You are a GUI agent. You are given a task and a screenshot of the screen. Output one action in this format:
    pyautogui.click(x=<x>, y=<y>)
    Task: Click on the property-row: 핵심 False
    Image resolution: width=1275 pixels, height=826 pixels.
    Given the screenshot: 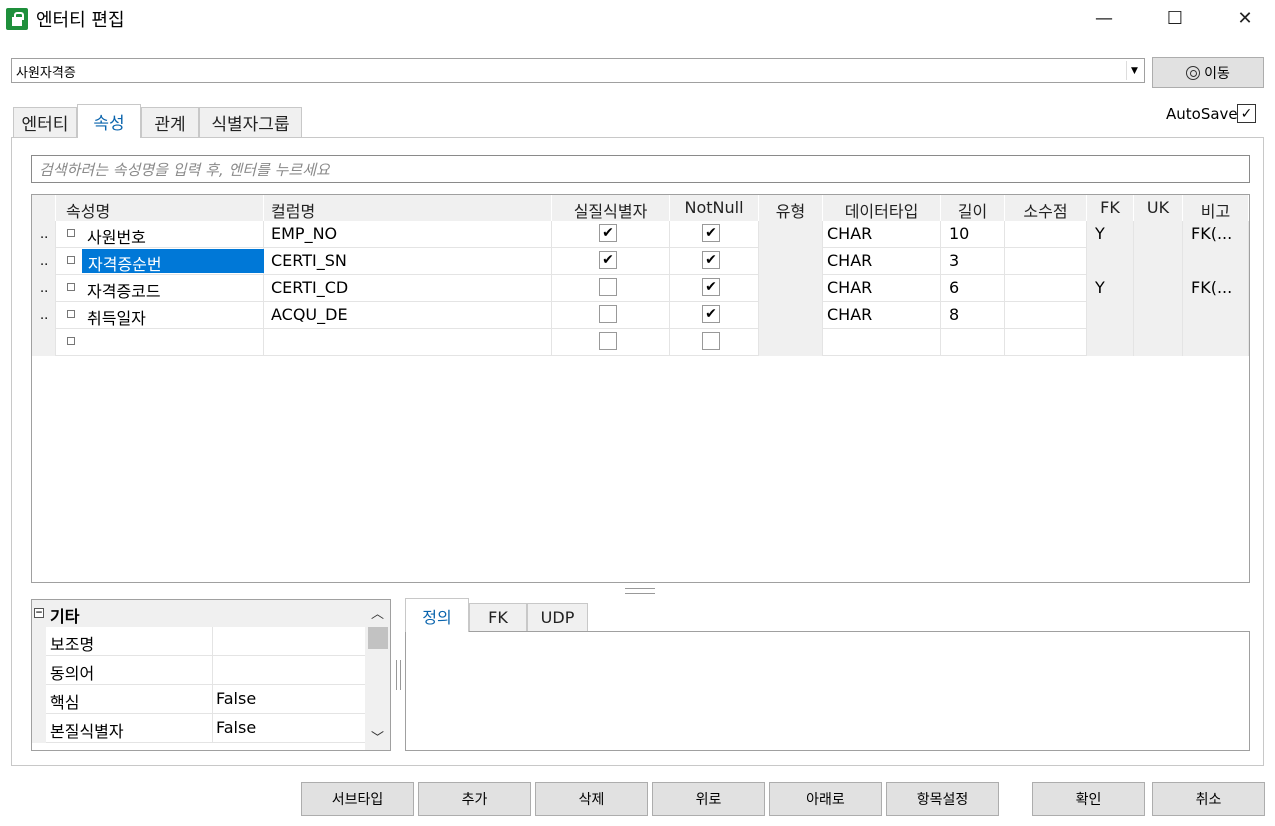 What is the action you would take?
    pyautogui.click(x=198, y=699)
    